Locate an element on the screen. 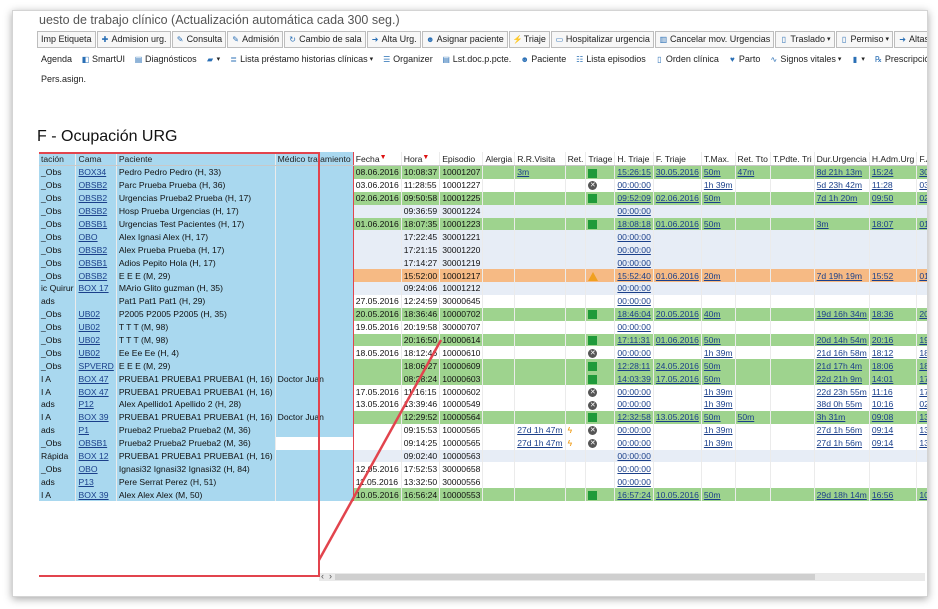  tmax-value: 40m is located at coordinates (712, 314).